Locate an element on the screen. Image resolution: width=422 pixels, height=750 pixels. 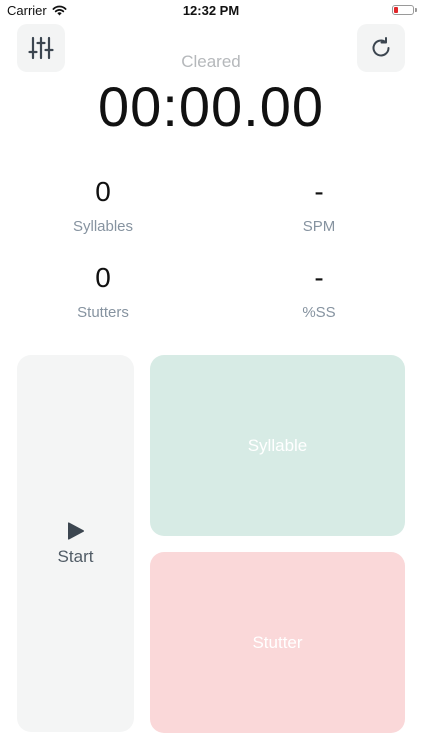
spm-stat: - SPM is located at coordinates (319, 205).